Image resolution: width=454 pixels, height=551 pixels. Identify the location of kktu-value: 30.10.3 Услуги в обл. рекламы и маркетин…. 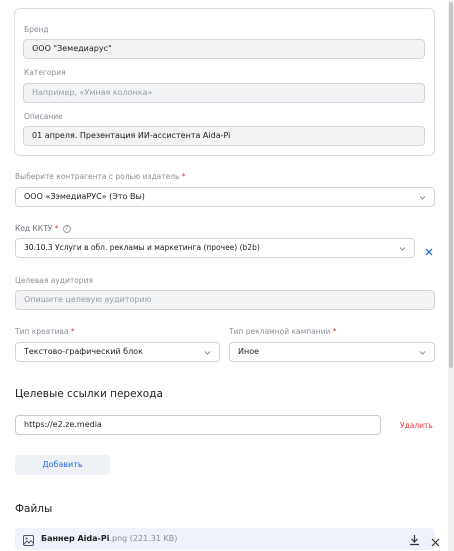
(142, 247).